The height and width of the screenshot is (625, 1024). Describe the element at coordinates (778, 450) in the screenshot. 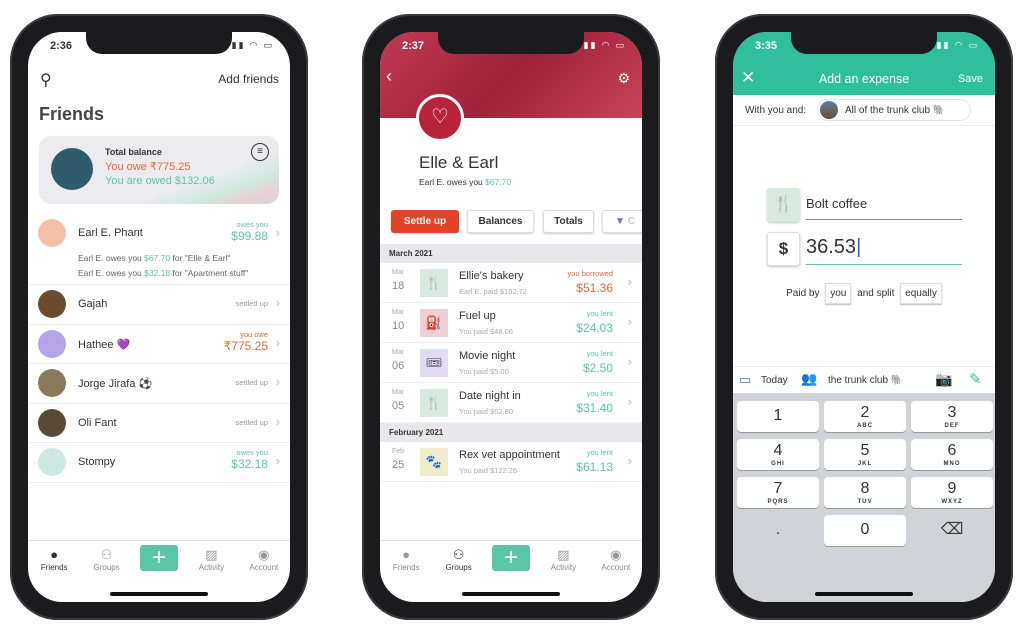

I see `key-digit: 4` at that location.